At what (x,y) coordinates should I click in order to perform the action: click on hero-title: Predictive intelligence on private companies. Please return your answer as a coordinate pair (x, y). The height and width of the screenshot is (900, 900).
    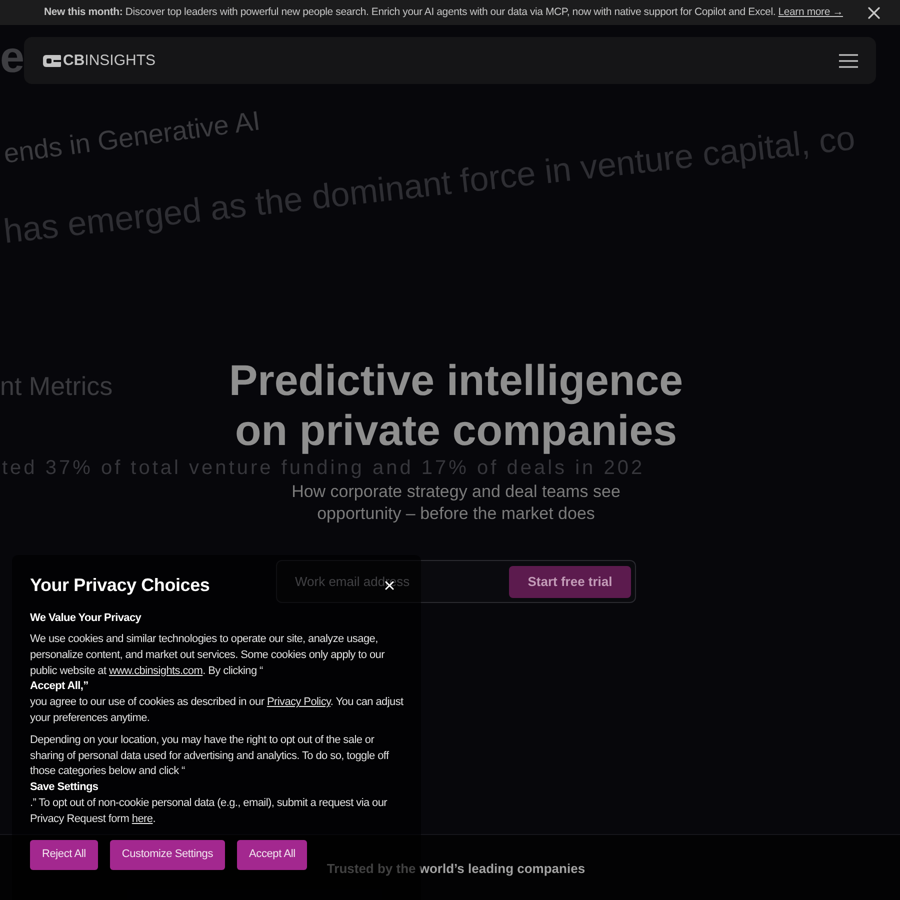
    Looking at the image, I should click on (456, 406).